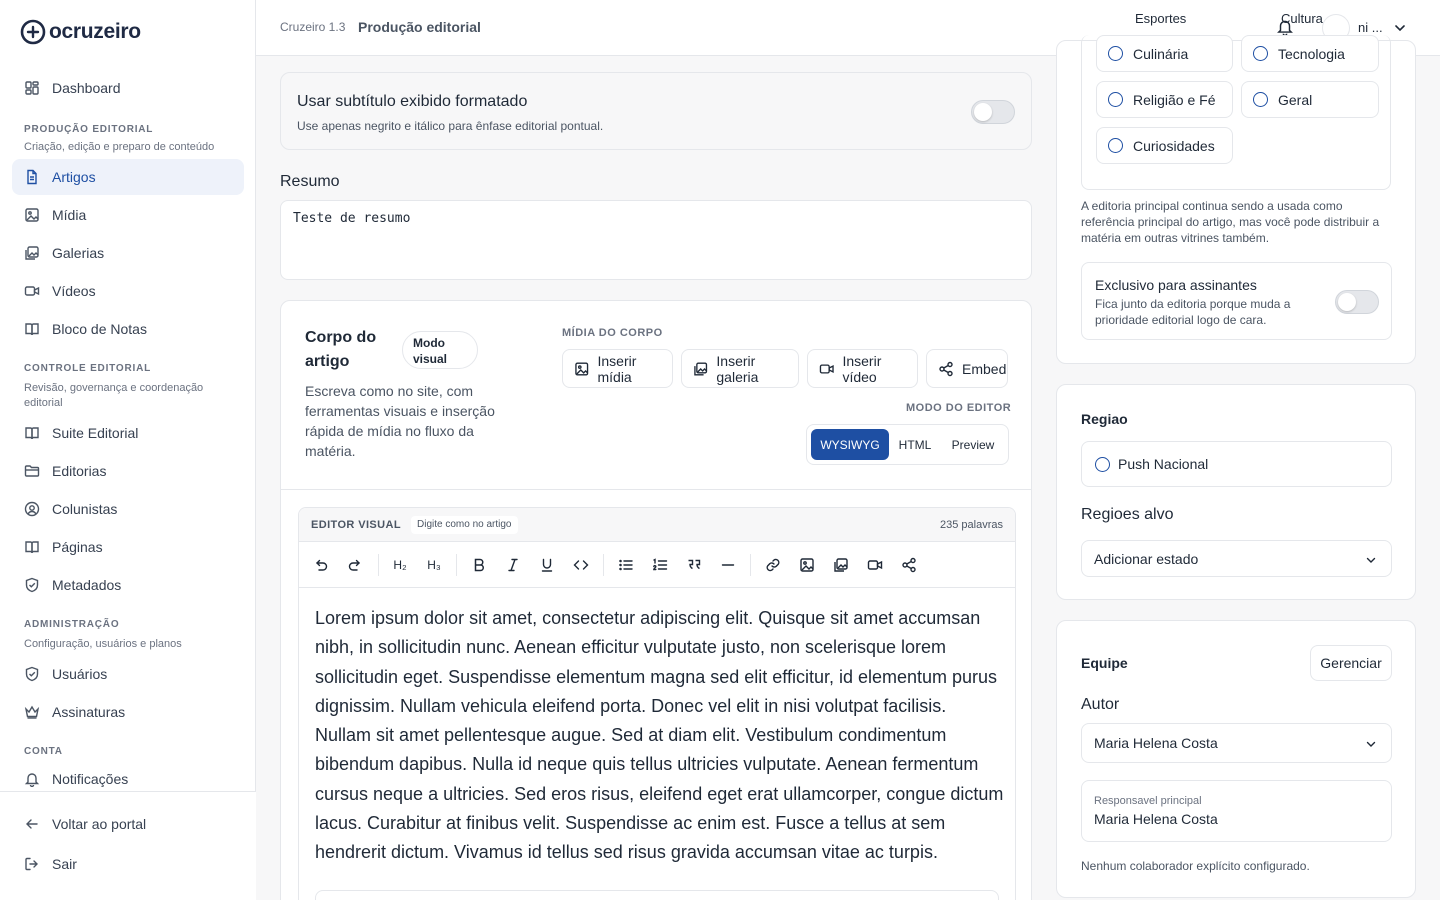  I want to click on insert-video-button: Inserir vídeo, so click(862, 368).